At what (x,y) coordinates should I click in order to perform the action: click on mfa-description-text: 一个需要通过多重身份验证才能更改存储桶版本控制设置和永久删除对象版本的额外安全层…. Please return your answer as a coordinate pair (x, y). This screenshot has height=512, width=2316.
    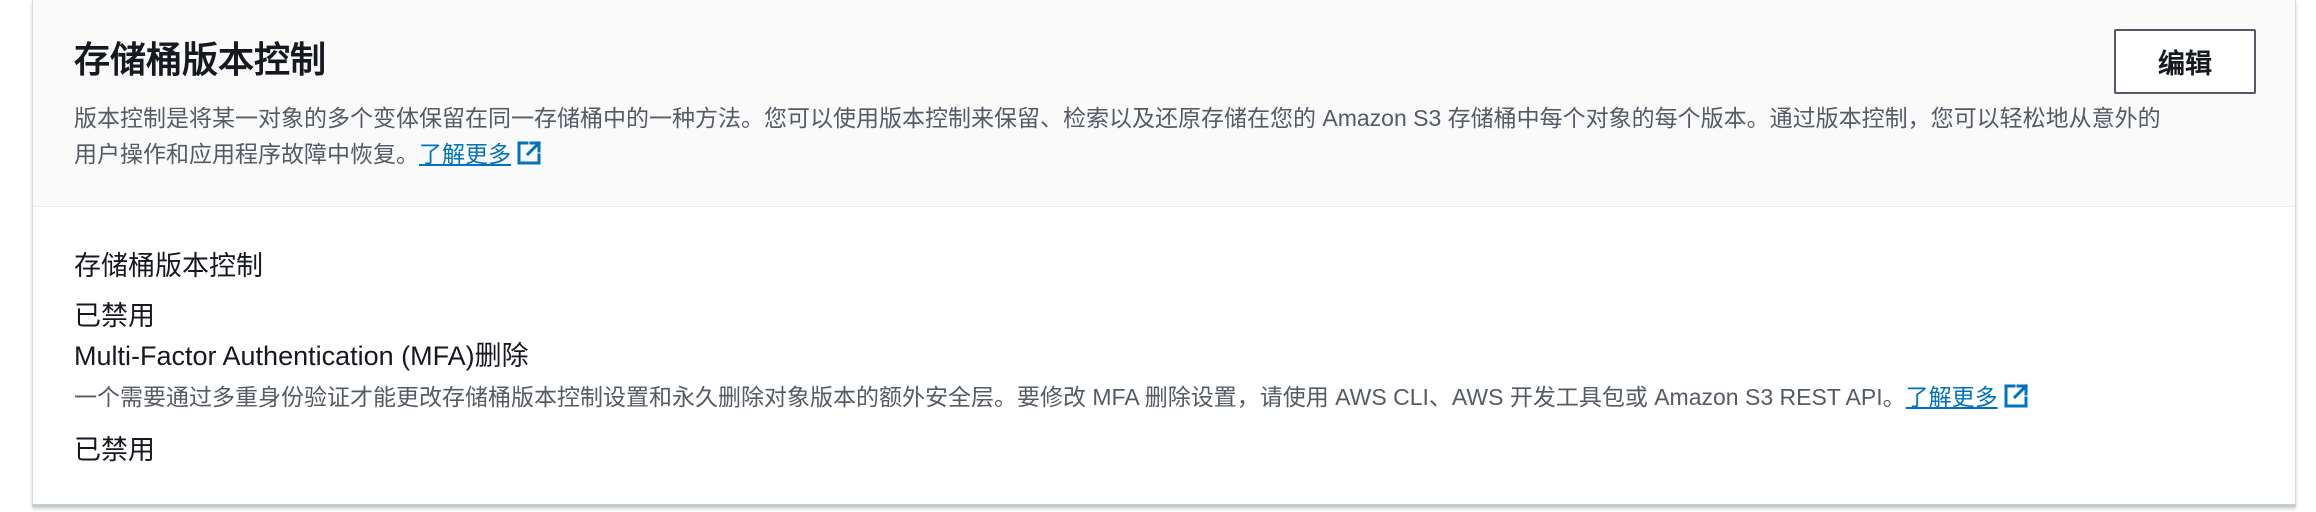
    Looking at the image, I should click on (990, 397).